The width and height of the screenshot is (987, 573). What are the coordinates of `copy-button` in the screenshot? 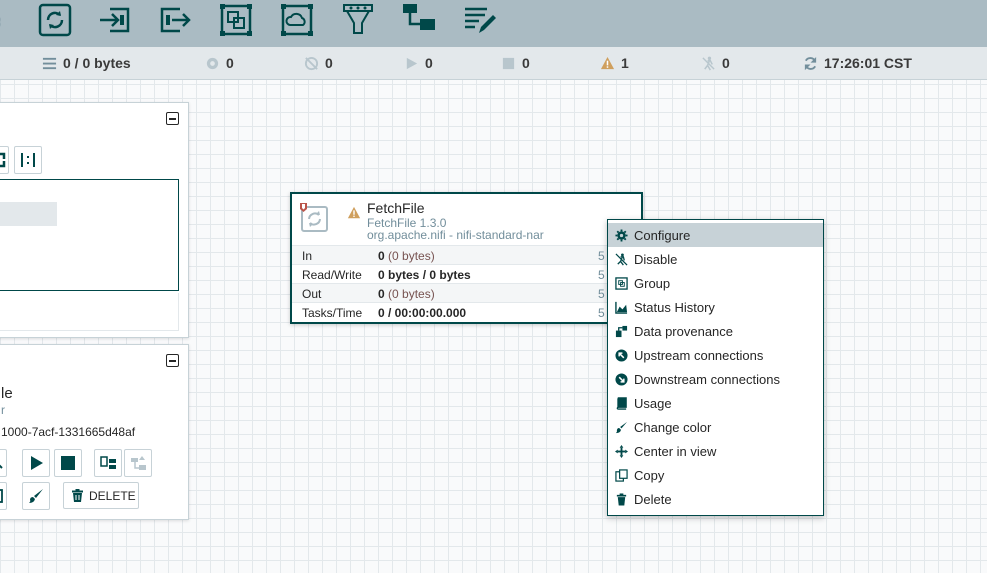 It's located at (3, 496).